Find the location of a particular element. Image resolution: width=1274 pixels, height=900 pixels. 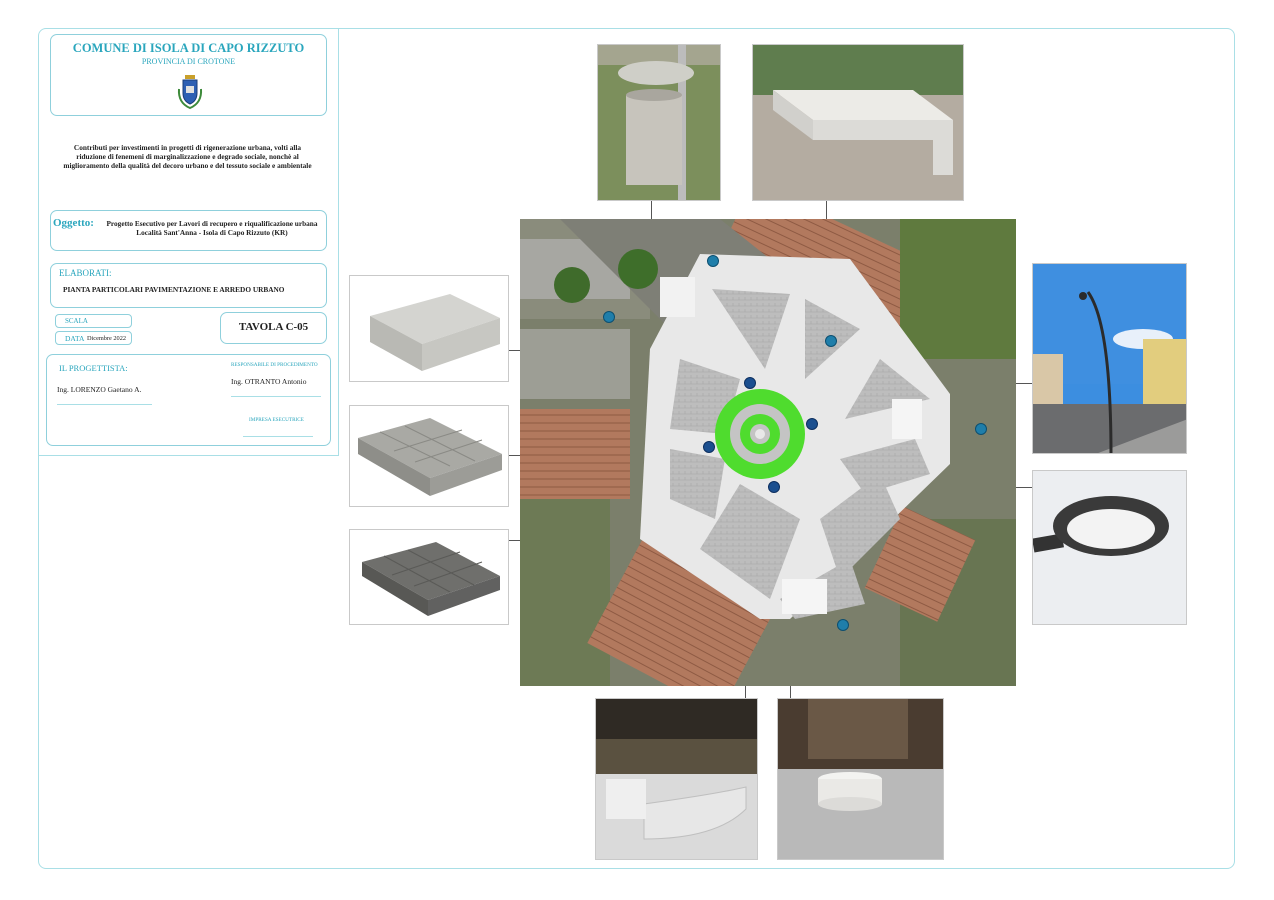

progettista-signature-line is located at coordinates (104, 404).